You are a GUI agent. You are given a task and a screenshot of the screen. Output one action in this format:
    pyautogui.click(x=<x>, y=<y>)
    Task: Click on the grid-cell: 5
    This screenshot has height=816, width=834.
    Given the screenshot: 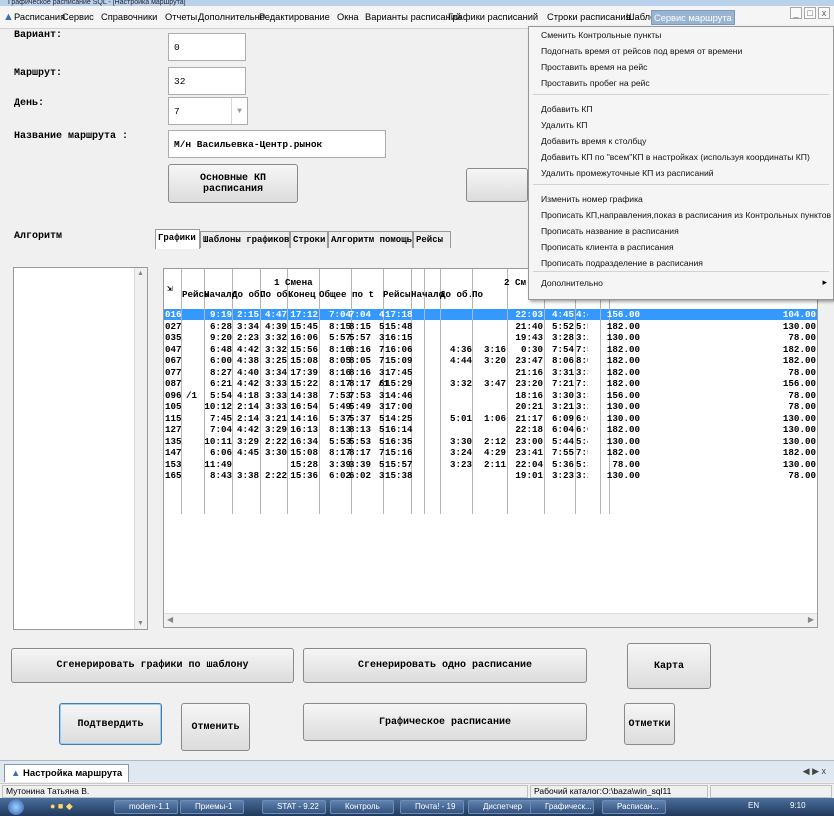 What is the action you would take?
    pyautogui.click(x=384, y=429)
    